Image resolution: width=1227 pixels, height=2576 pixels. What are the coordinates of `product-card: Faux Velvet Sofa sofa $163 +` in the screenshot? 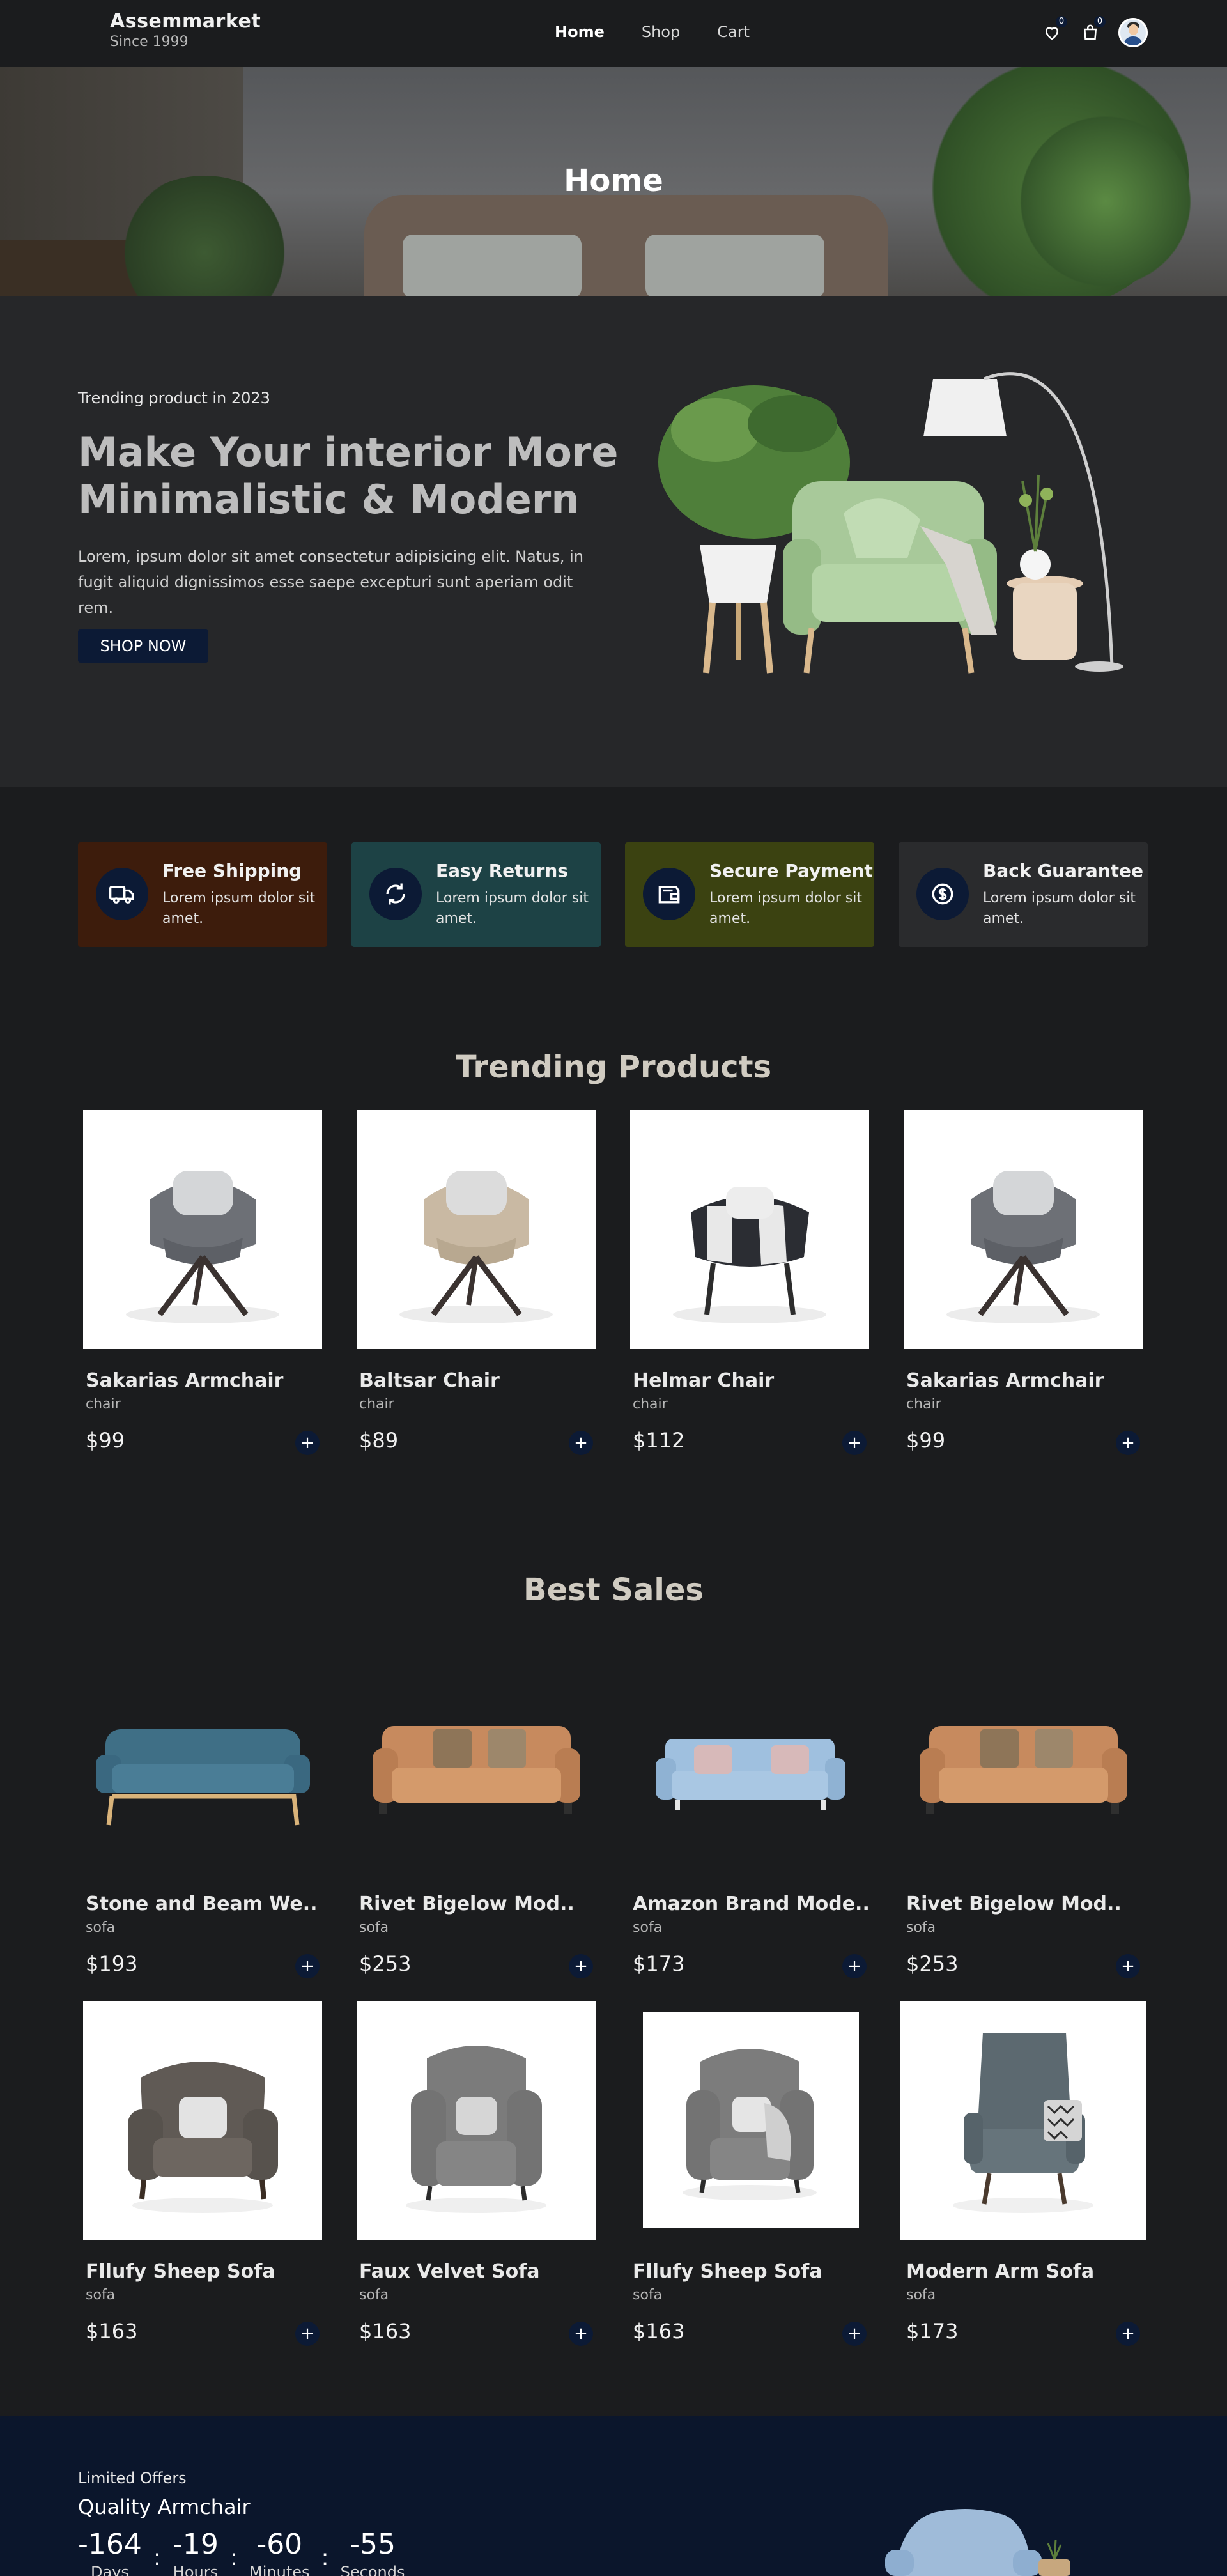 It's located at (473, 2176).